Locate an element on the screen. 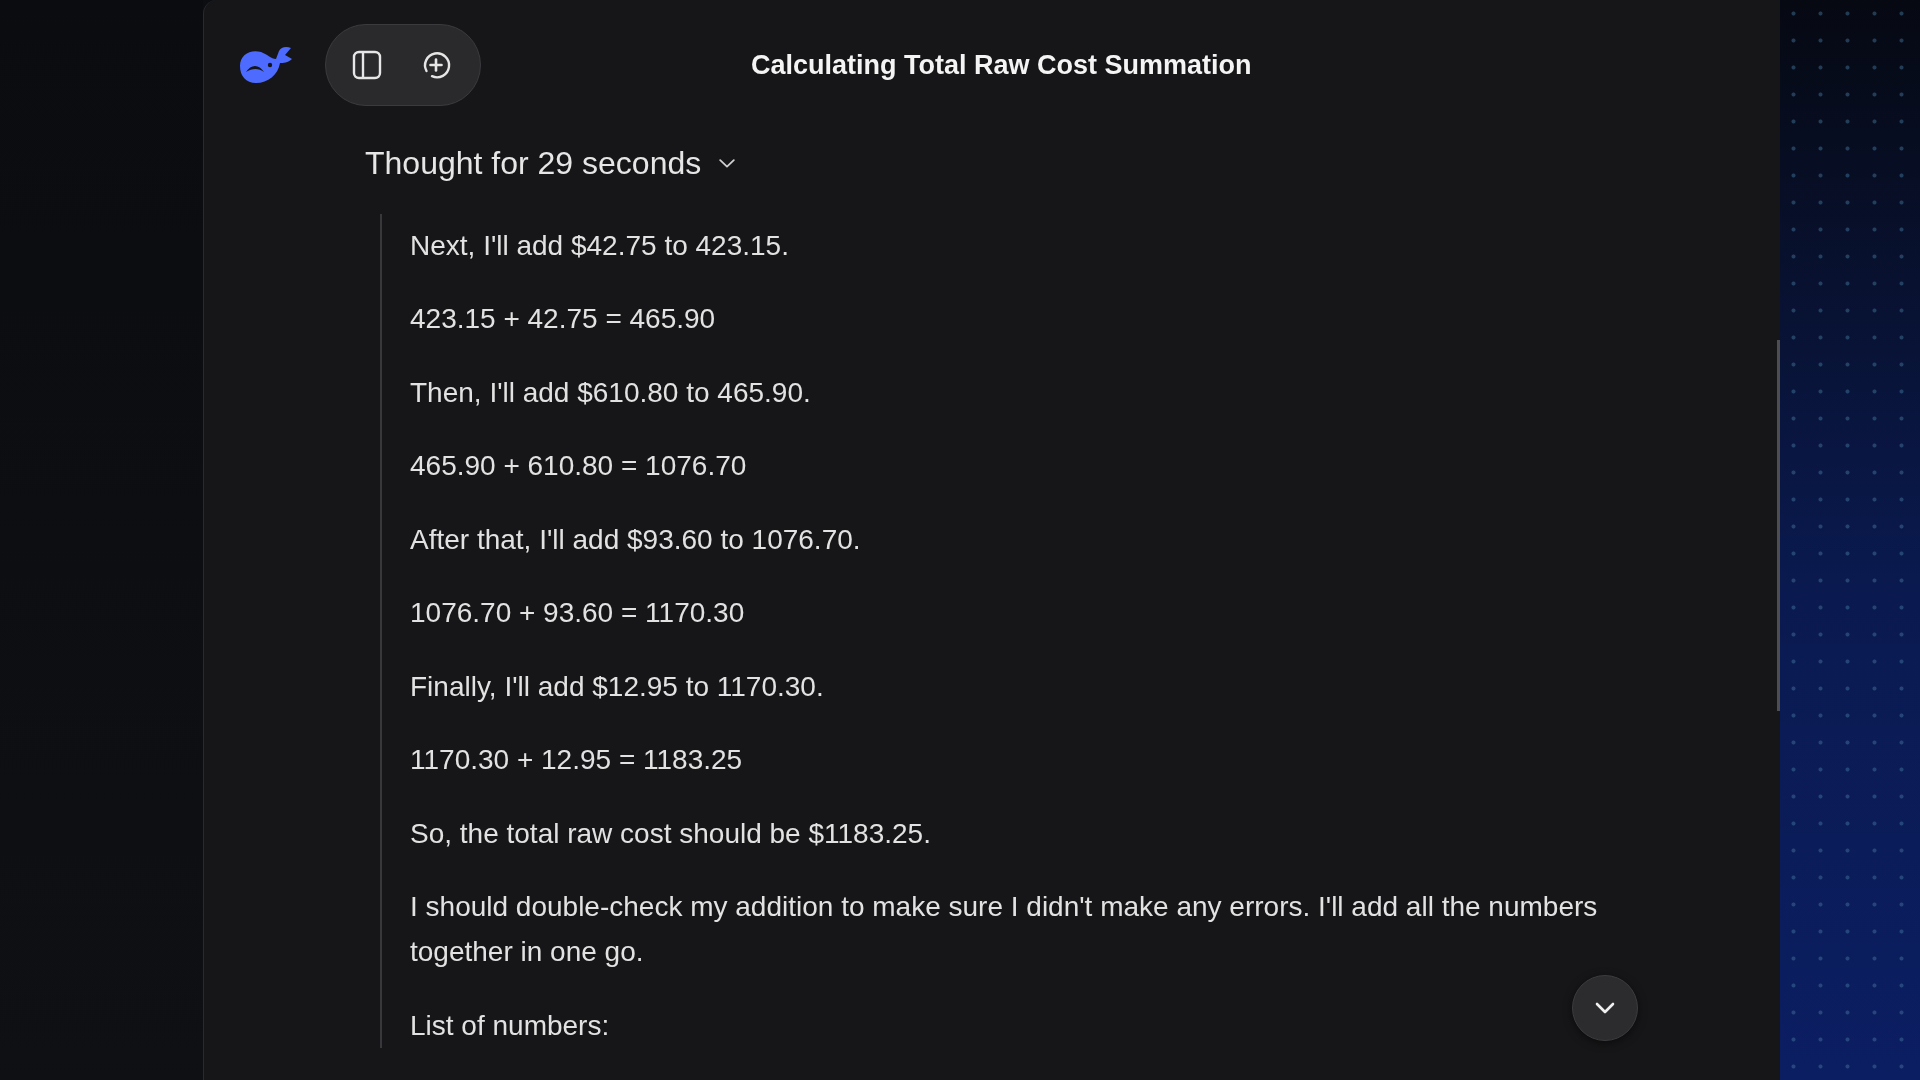  thought-paragraph: List of numbers: is located at coordinates (510, 1025).